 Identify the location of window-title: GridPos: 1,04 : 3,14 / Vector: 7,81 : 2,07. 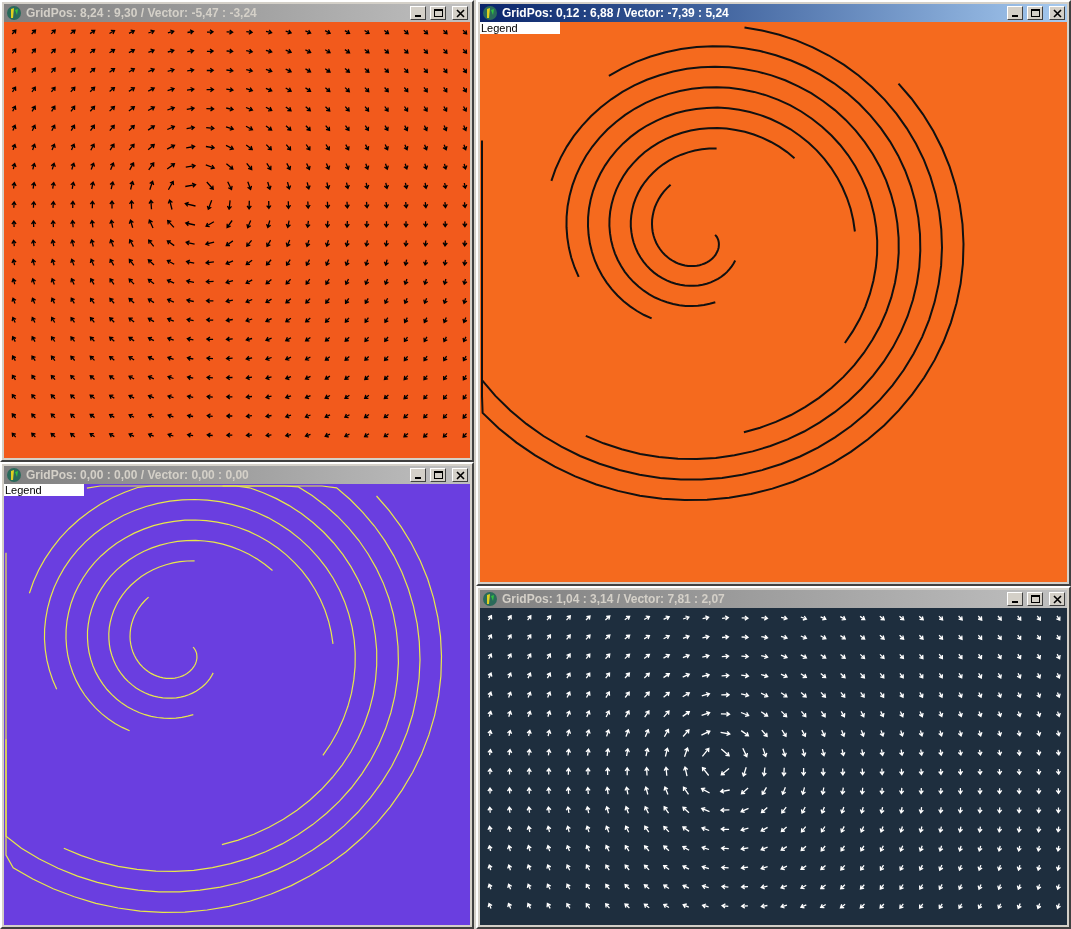
(614, 599).